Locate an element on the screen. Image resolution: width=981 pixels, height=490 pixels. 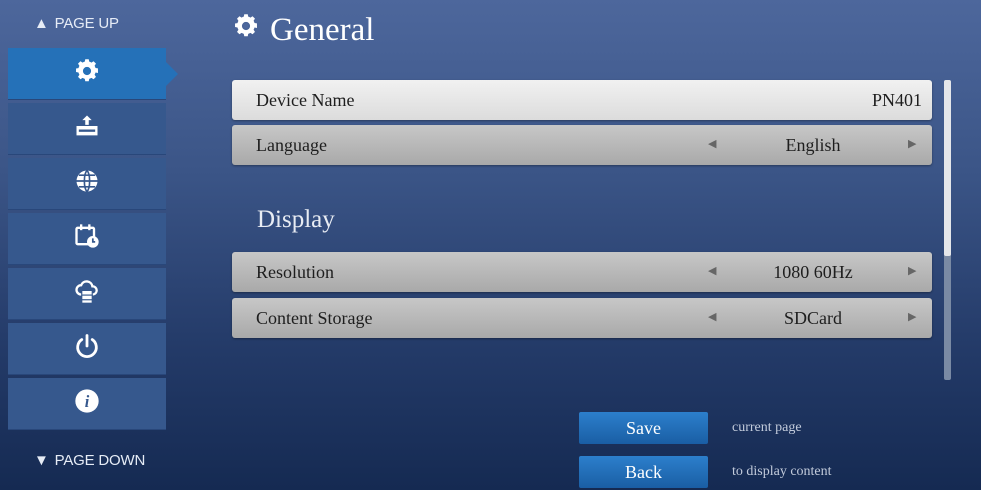
globe-network-icon is located at coordinates (87, 183).